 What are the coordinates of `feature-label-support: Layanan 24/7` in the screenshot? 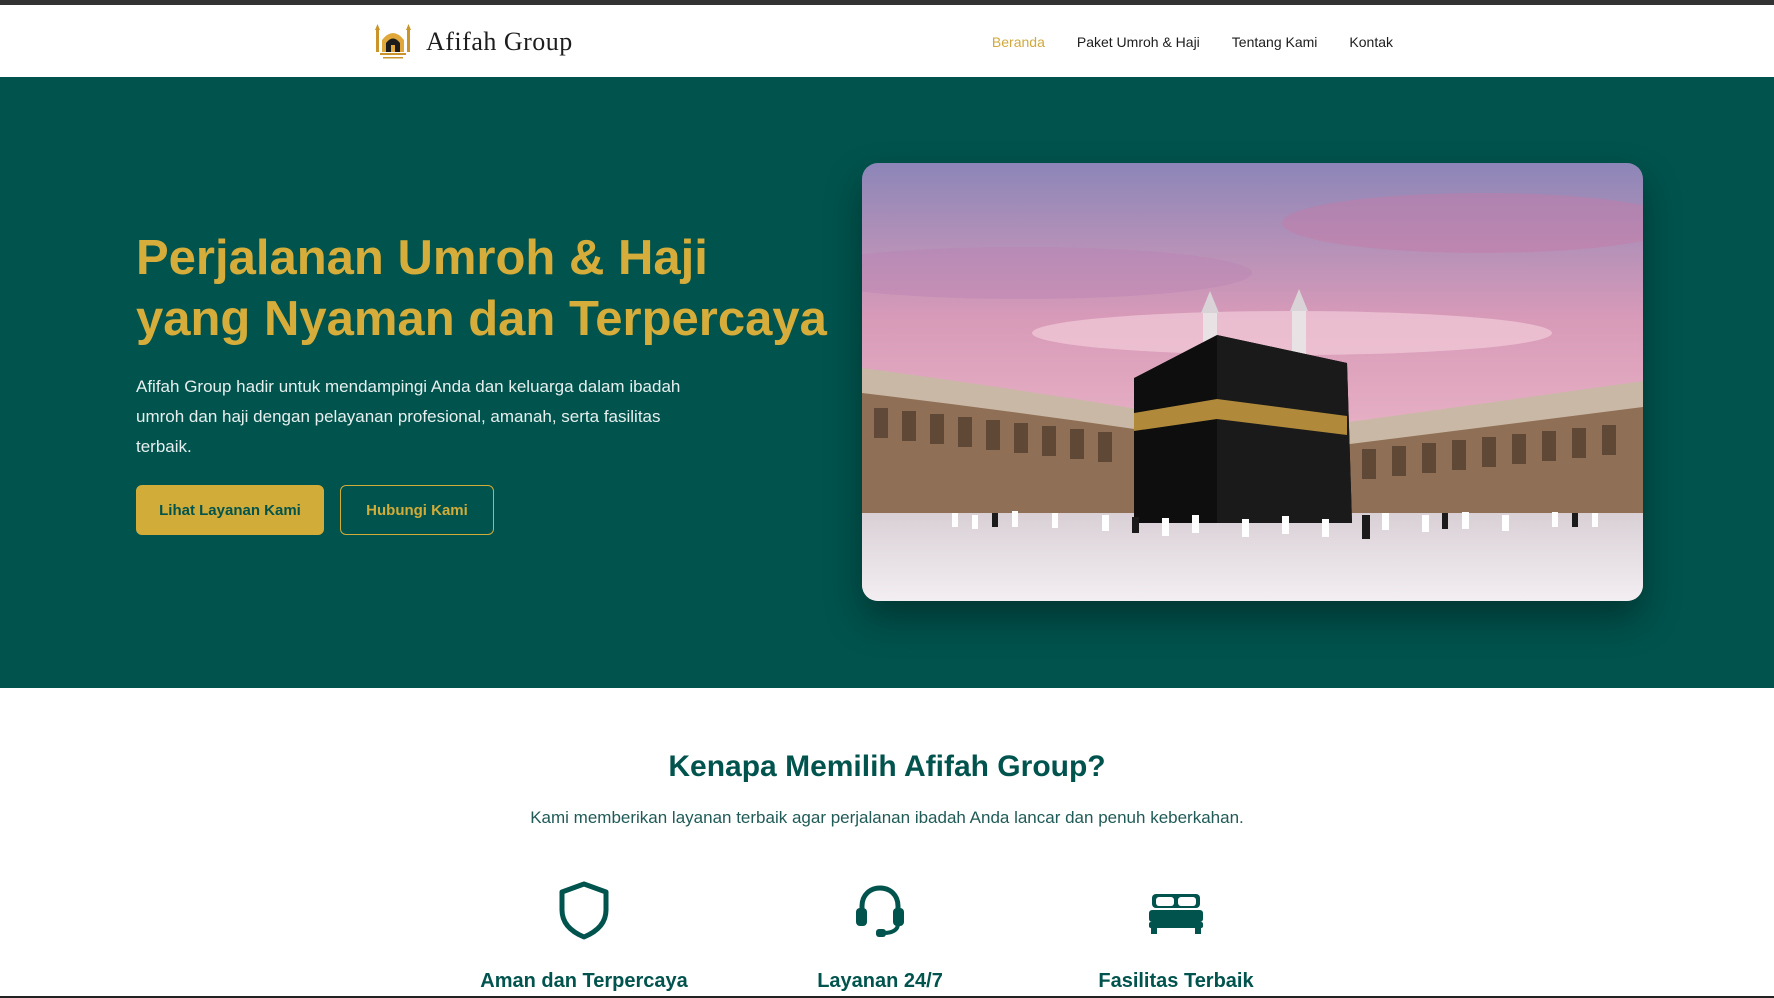 It's located at (880, 981).